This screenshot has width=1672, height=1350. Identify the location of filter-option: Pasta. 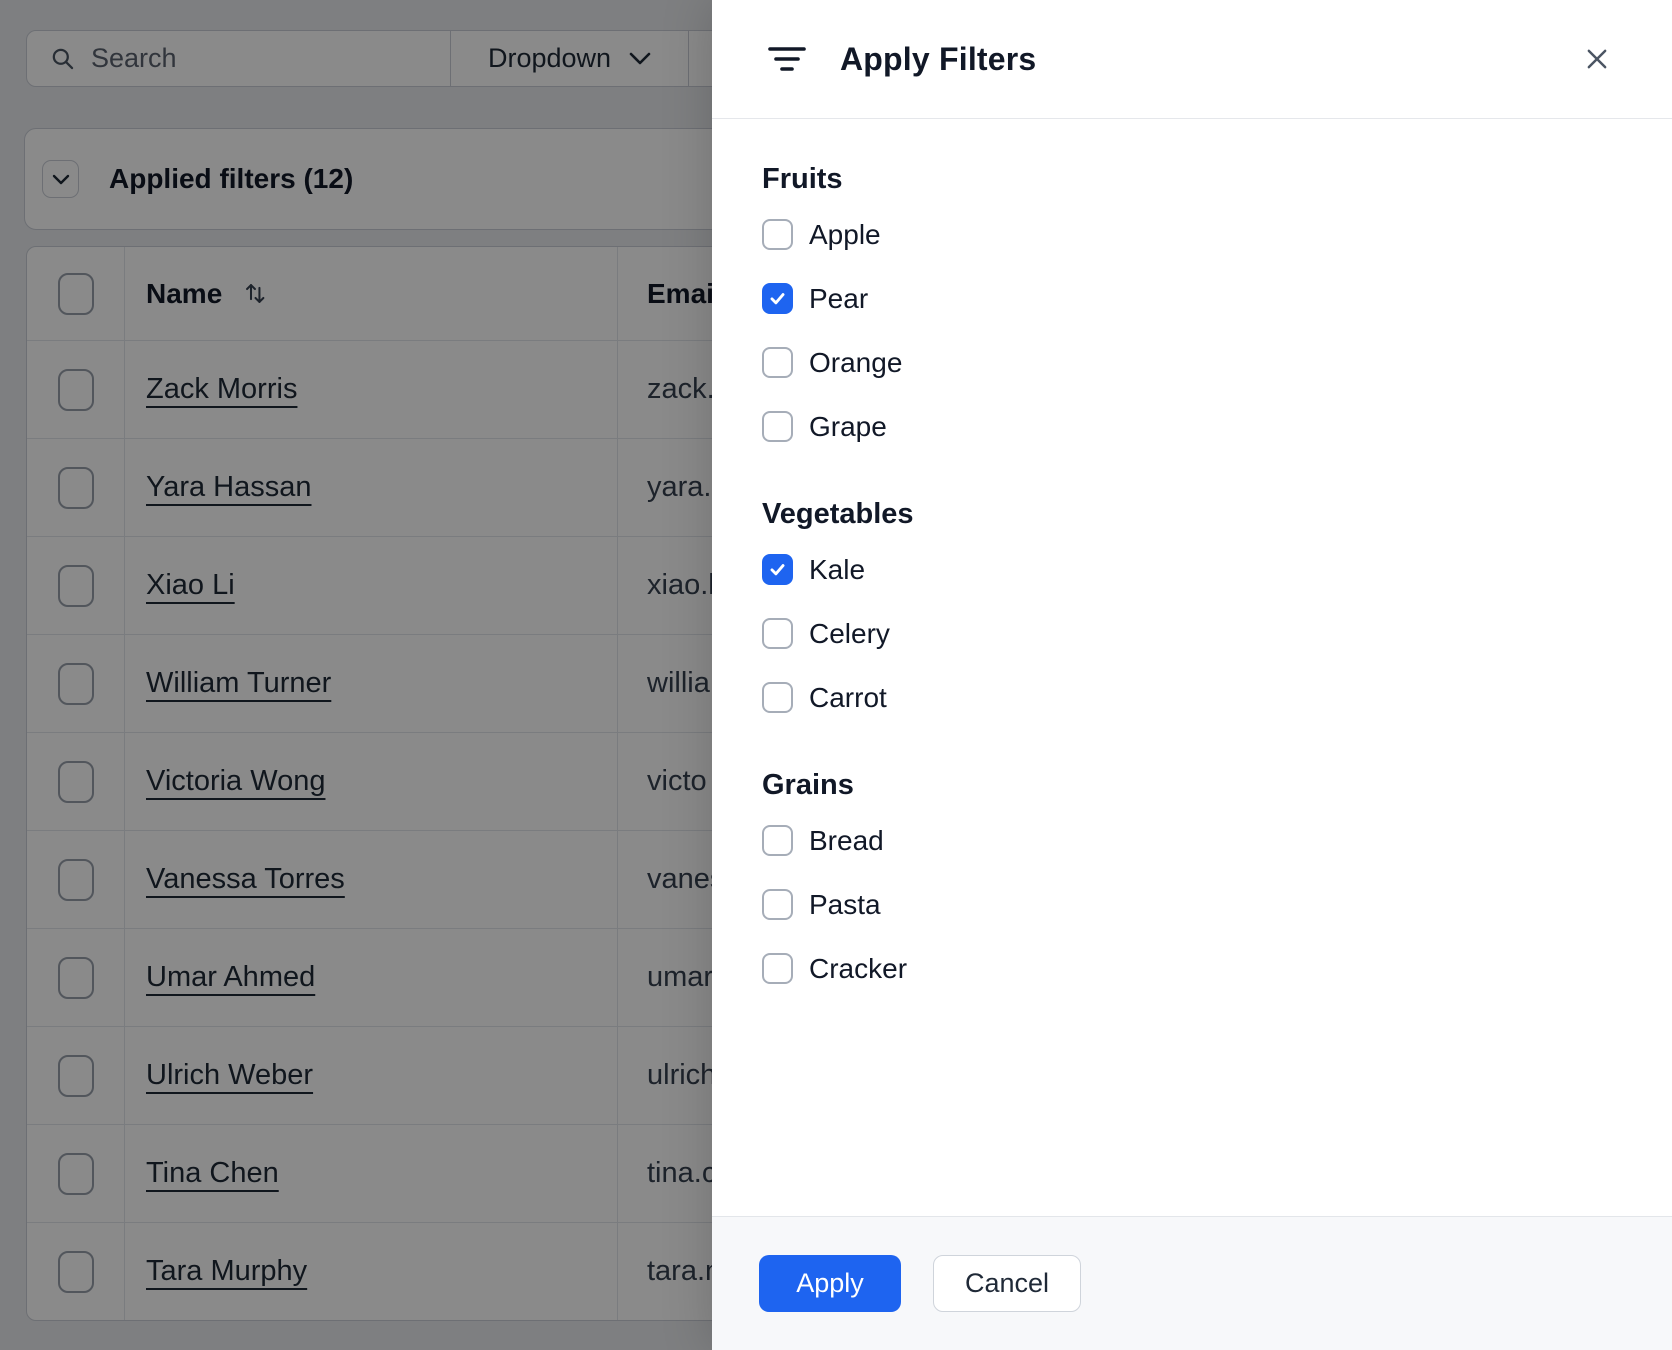
(1189, 904).